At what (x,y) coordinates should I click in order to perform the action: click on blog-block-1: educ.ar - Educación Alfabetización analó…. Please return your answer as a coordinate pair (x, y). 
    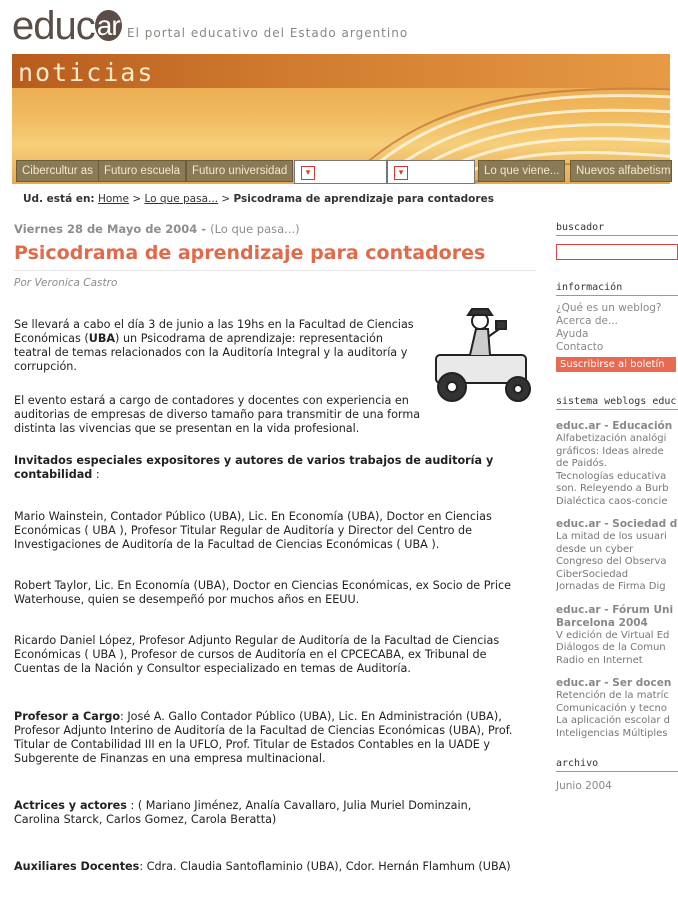
    Looking at the image, I should click on (617, 464).